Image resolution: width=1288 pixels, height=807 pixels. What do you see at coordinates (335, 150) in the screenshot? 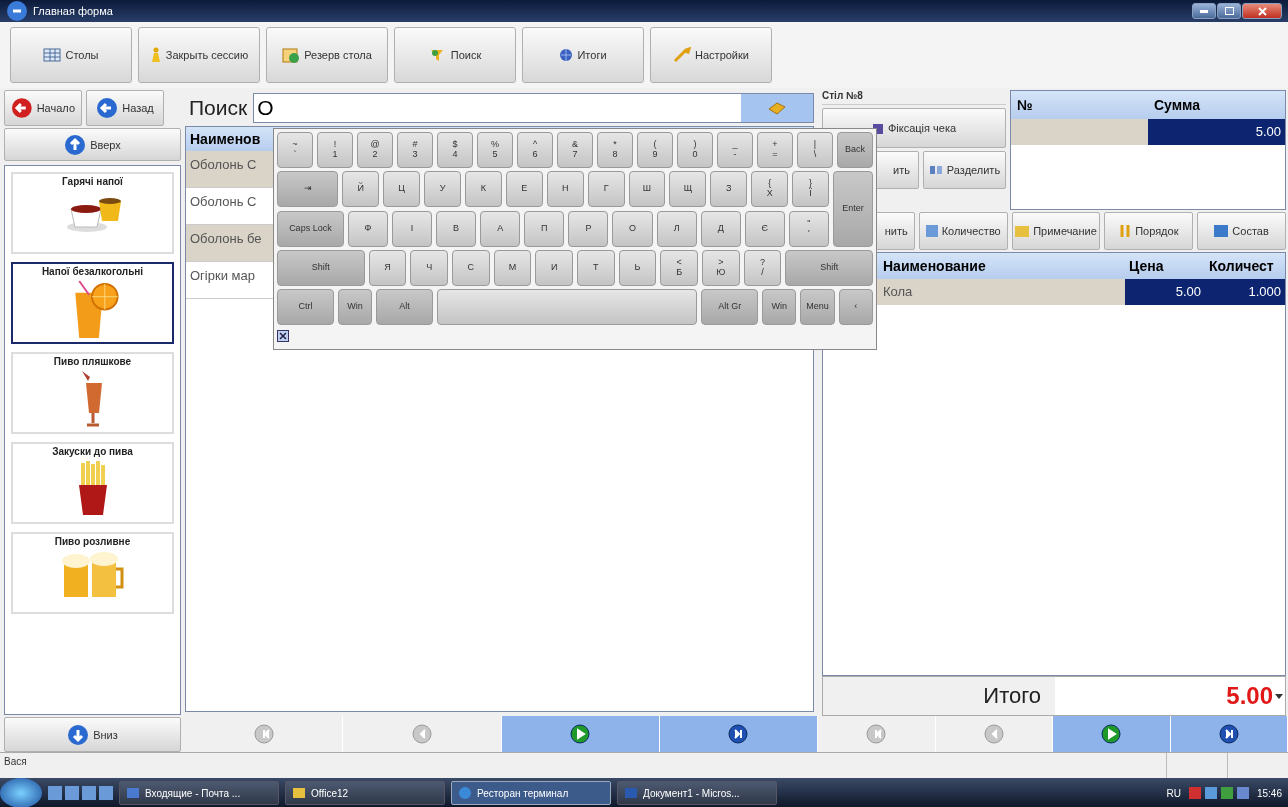
I see `keyboard-key: ! 1` at bounding box center [335, 150].